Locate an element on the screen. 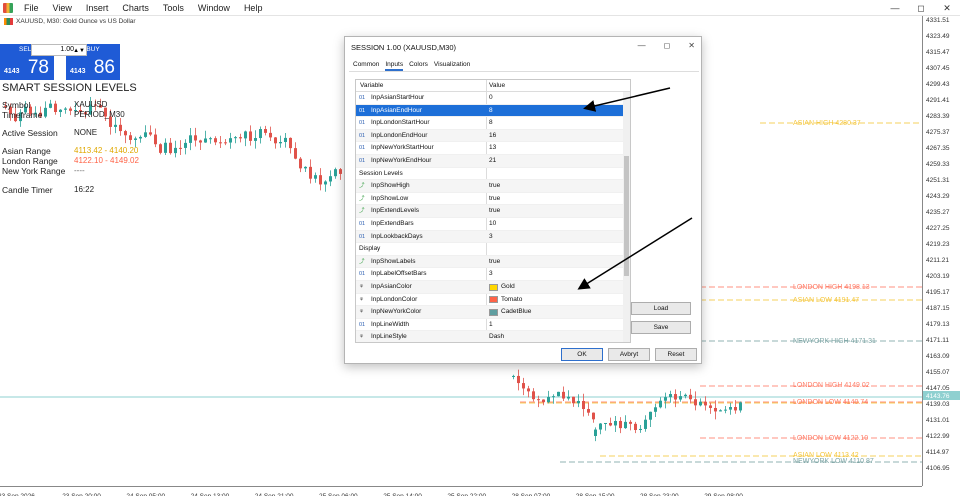 This screenshot has height=496, width=960. input-row: 01 InpLookbackDays 3 is located at coordinates (493, 237).